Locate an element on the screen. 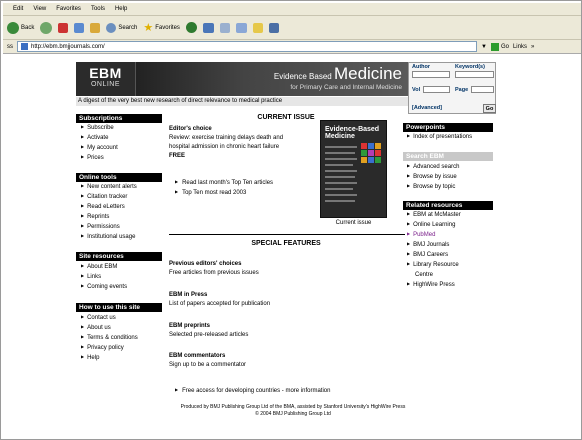  forward-arrow-icon is located at coordinates (46, 27).